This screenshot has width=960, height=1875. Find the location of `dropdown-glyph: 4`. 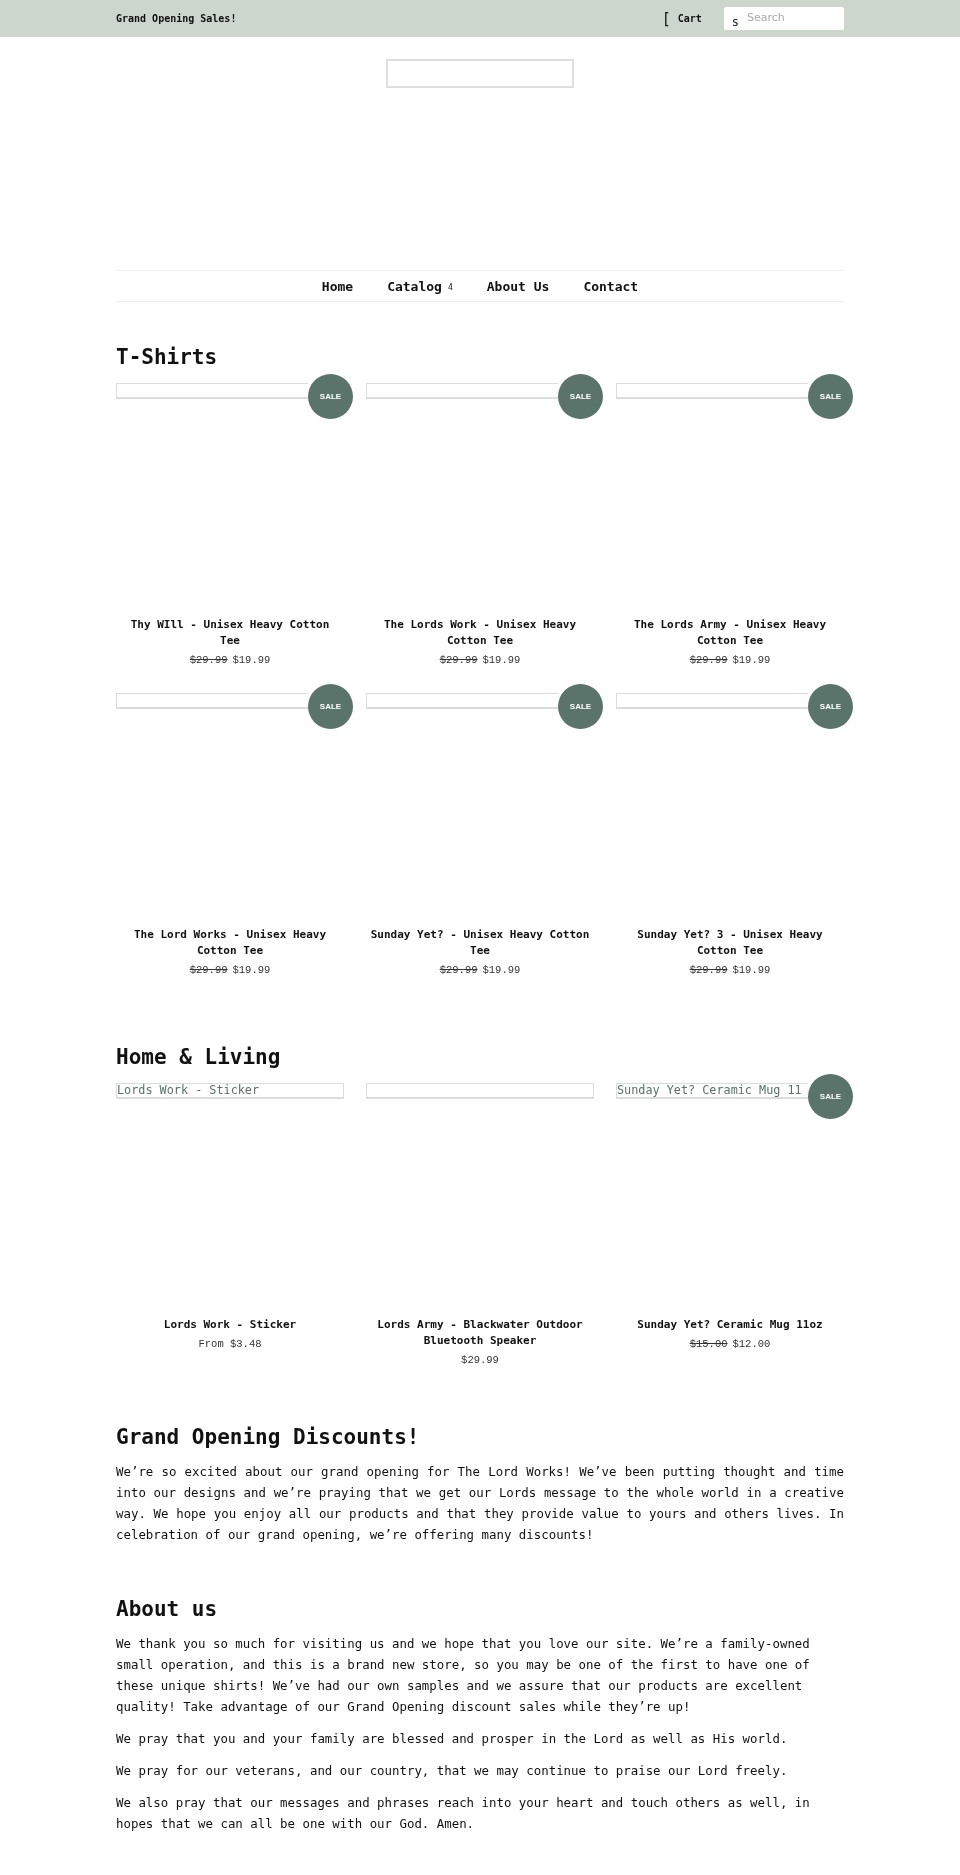

dropdown-glyph: 4 is located at coordinates (450, 287).